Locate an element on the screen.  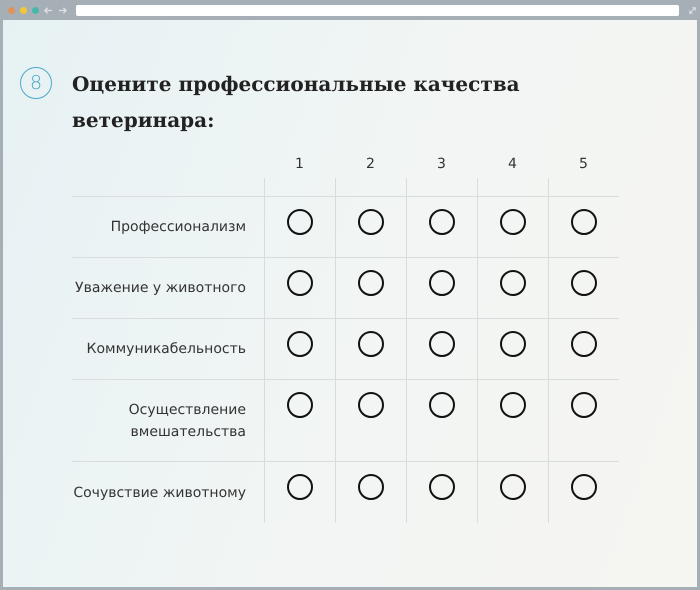
criterion-label: Осуществление вмешательства is located at coordinates (187, 421).